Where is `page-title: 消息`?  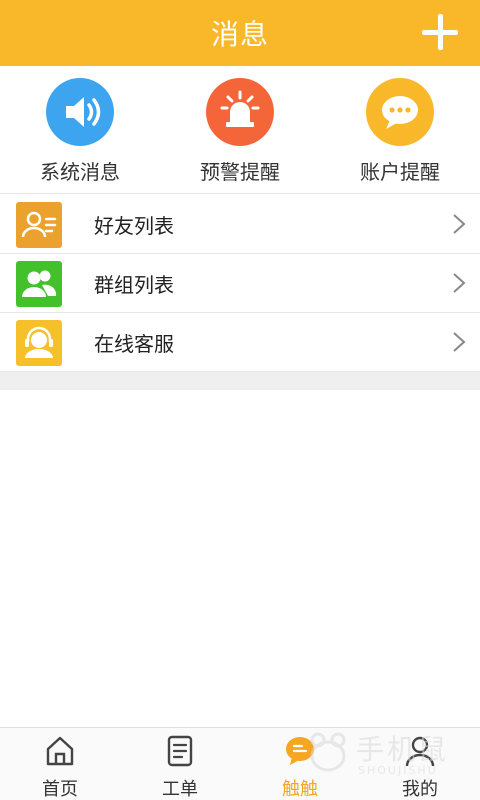
page-title: 消息 is located at coordinates (239, 34).